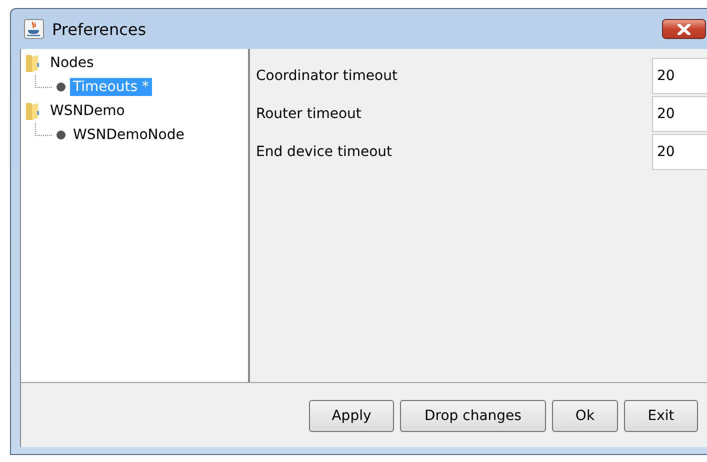 The height and width of the screenshot is (462, 707). What do you see at coordinates (309, 114) in the screenshot?
I see `field-label: Router timeout` at bounding box center [309, 114].